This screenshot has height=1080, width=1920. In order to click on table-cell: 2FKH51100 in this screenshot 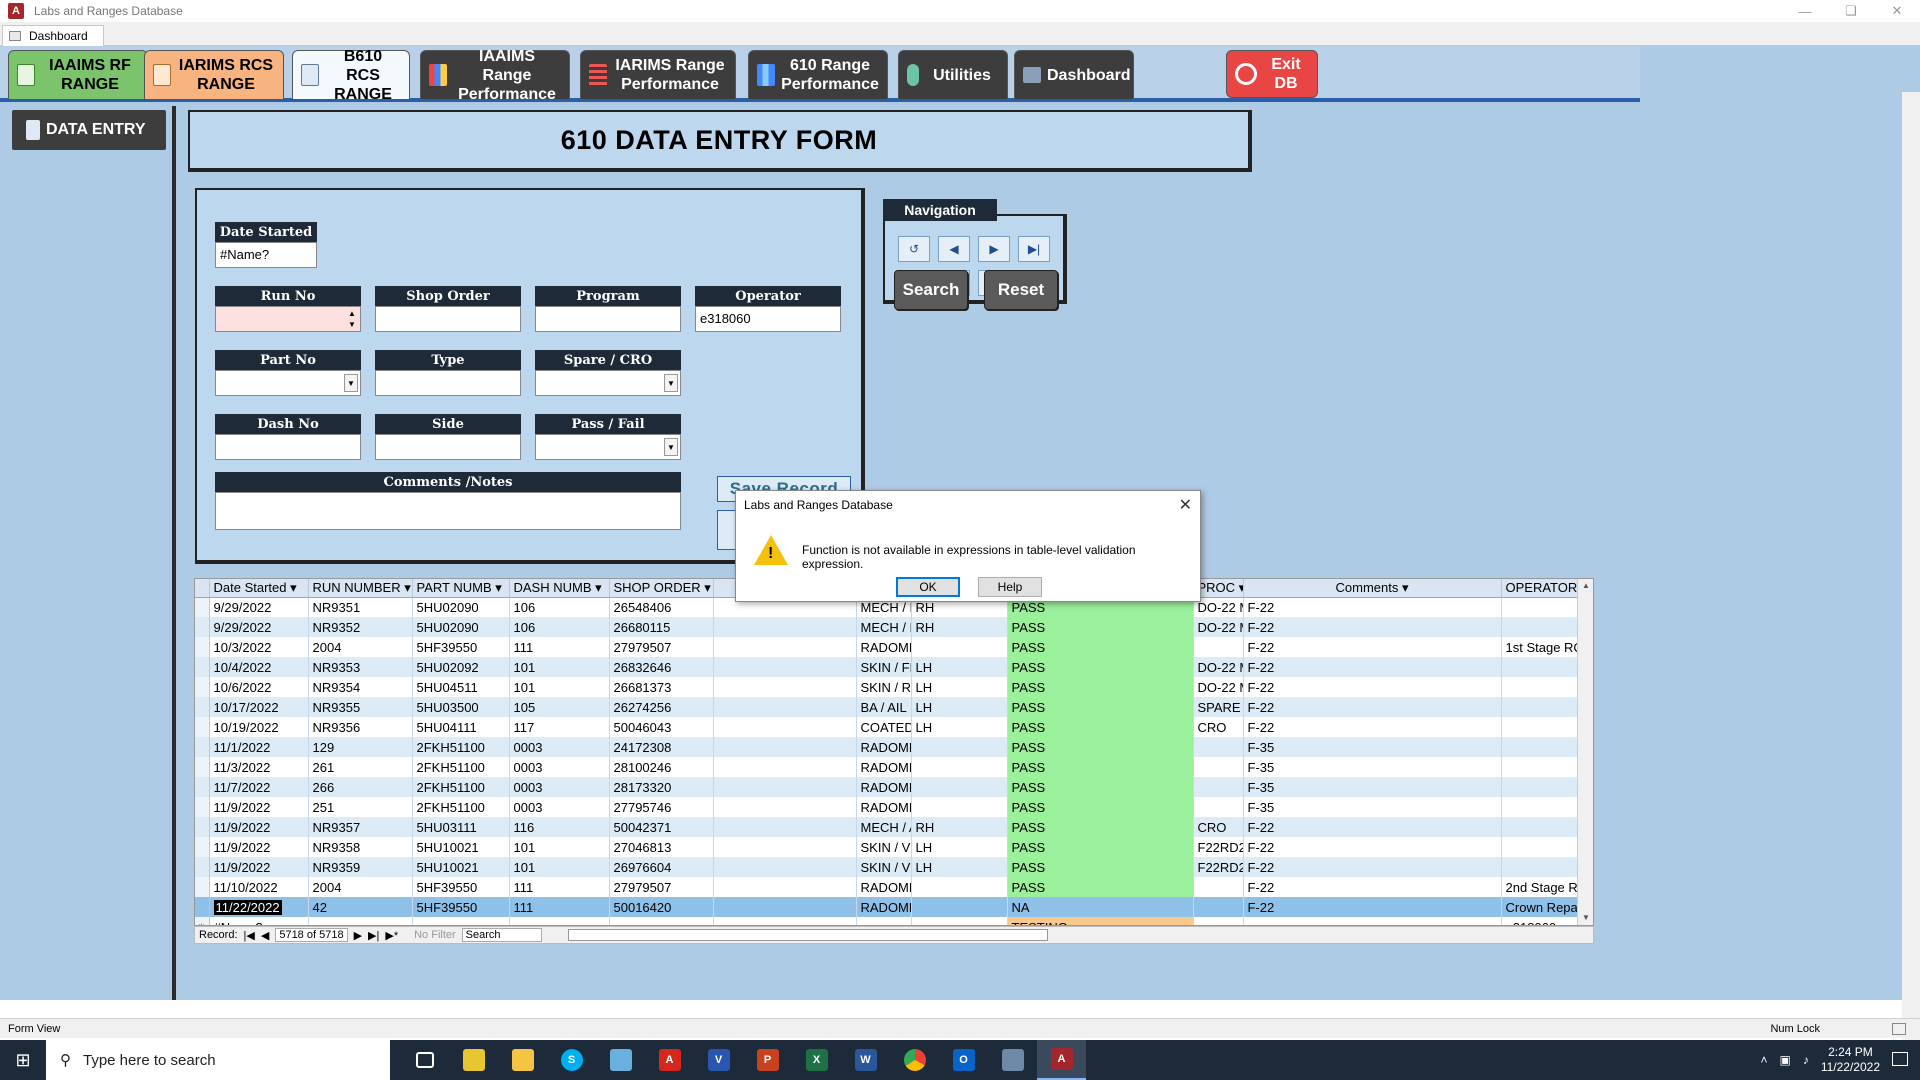, I will do `click(461, 807)`.